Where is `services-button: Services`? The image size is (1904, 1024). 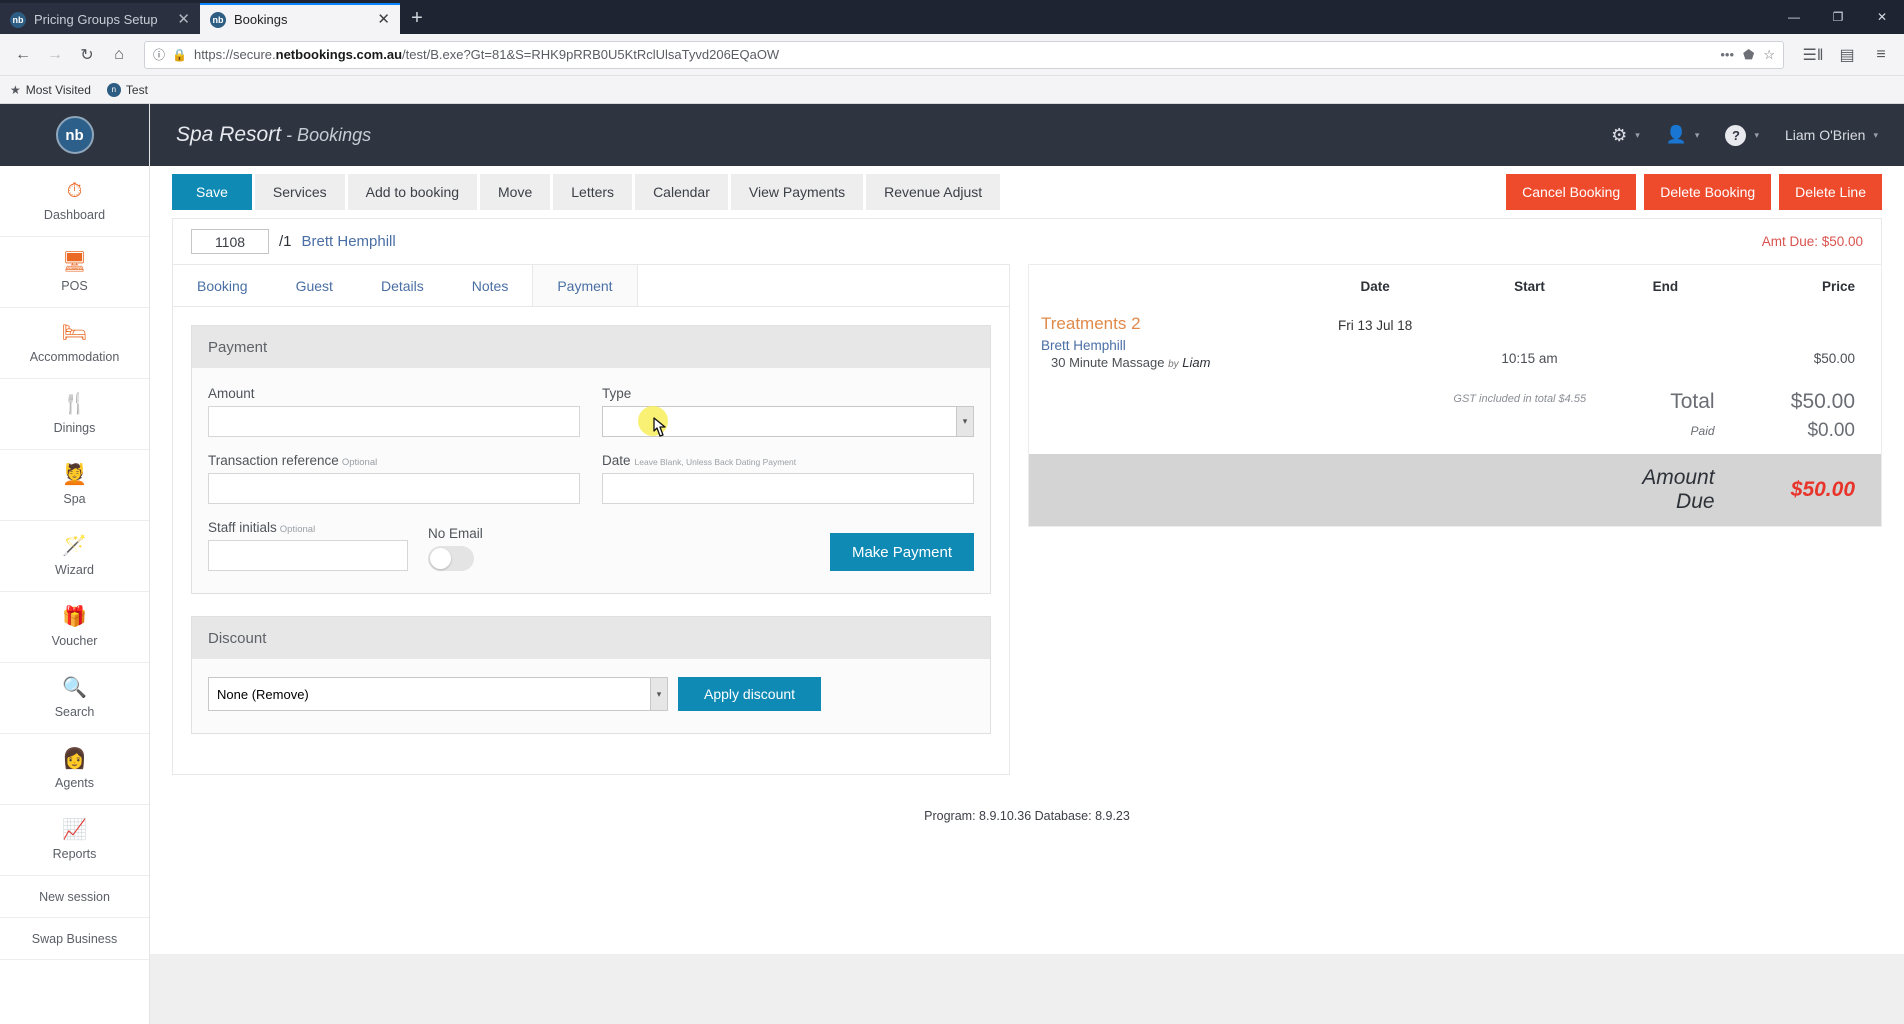 services-button: Services is located at coordinates (299, 192).